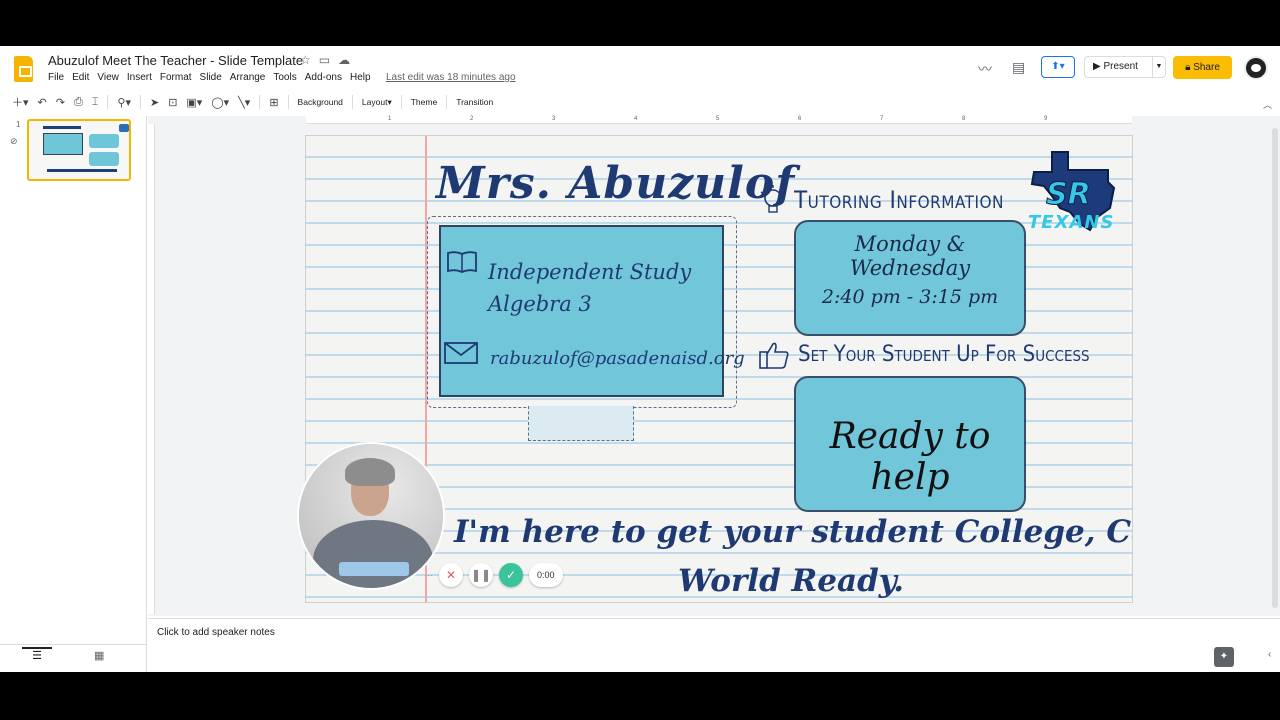  I want to click on upload-icon: ⬆▾, so click(1058, 67).